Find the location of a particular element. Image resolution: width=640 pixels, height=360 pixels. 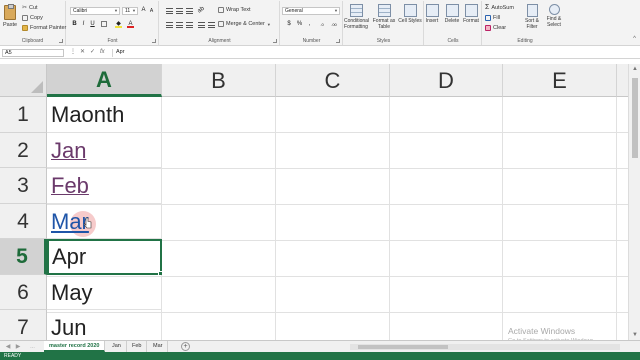

row-header-7: 7 is located at coordinates (23, 325).